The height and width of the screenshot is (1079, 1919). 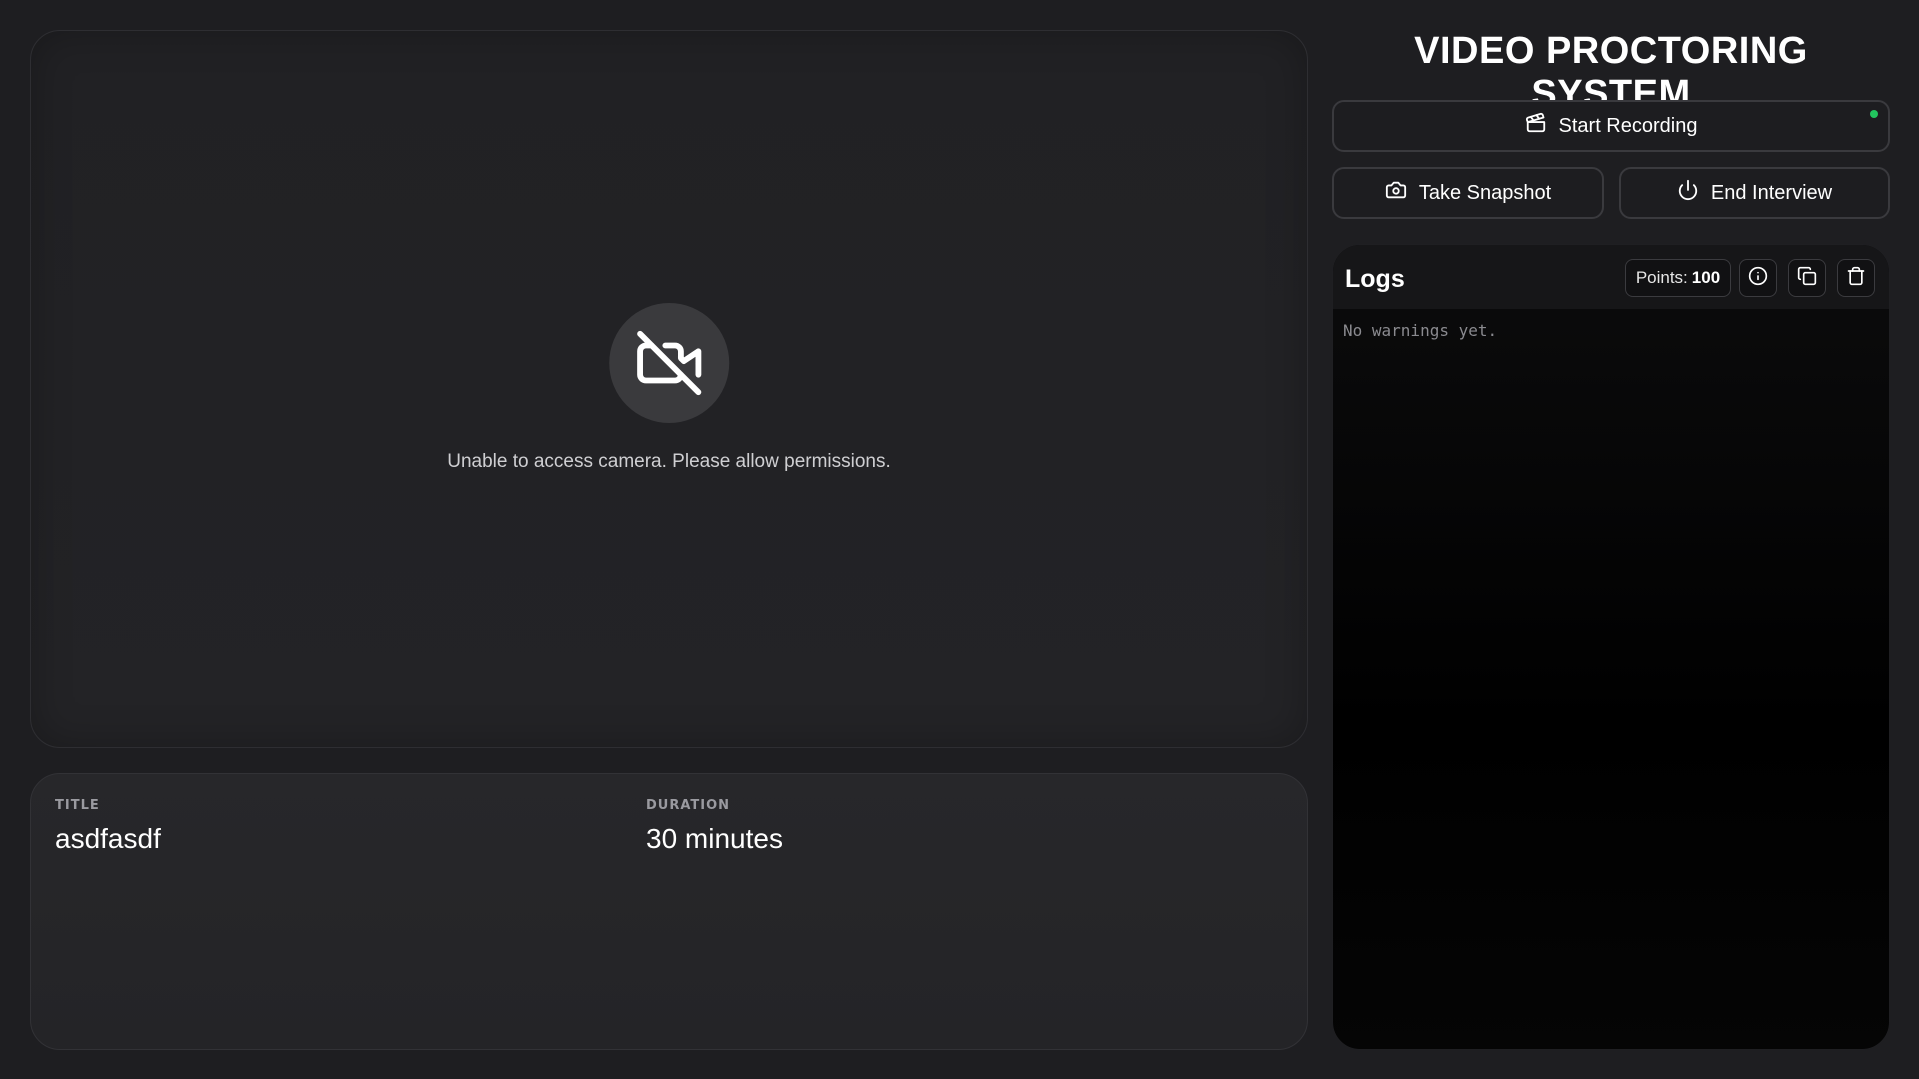 What do you see at coordinates (1420, 330) in the screenshot?
I see `logs-empty-message: No warnings yet.` at bounding box center [1420, 330].